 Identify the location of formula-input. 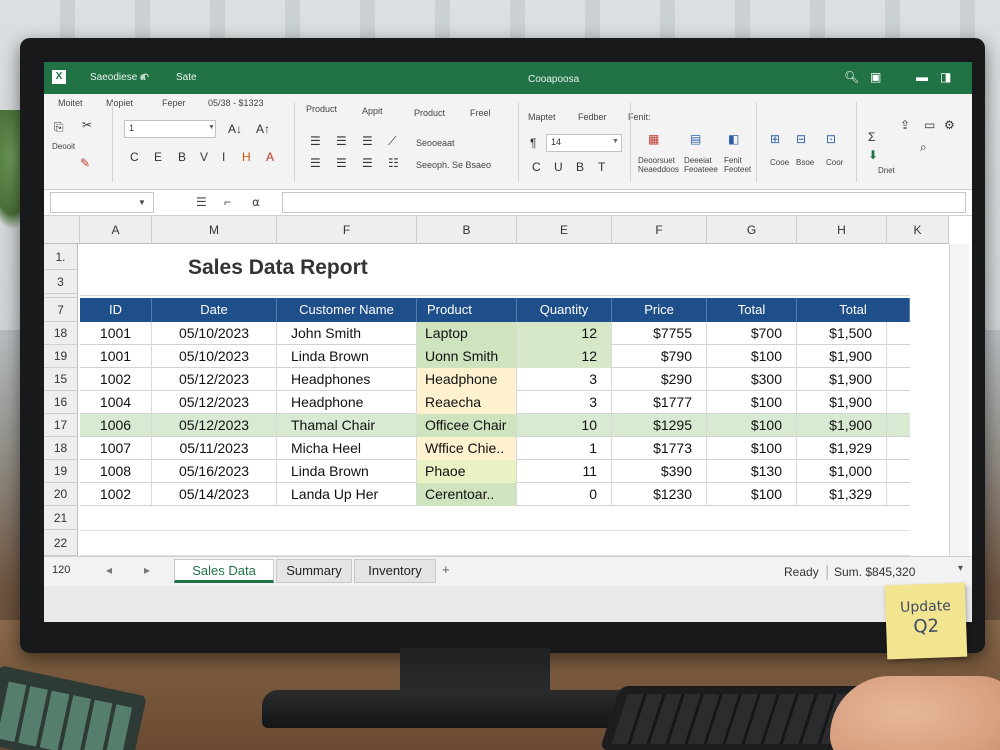
(624, 202).